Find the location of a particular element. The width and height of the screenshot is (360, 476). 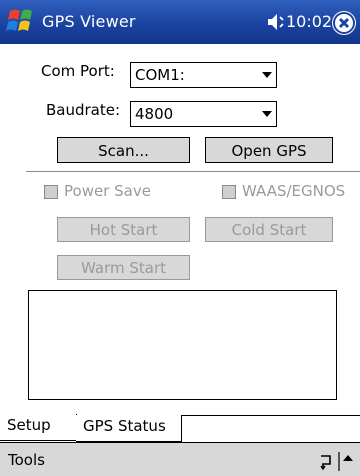

cold-start-button: Cold Start is located at coordinates (269, 229).